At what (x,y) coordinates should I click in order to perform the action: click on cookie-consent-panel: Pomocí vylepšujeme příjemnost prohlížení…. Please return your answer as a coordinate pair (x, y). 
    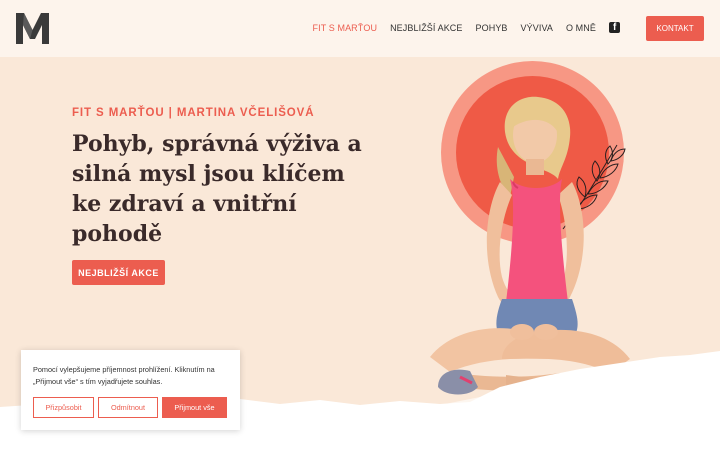
    Looking at the image, I should click on (130, 390).